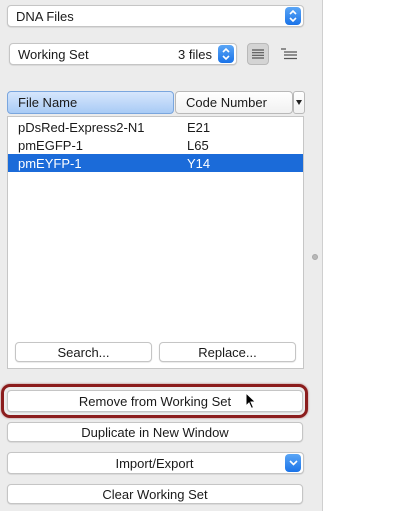 This screenshot has height=511, width=413. I want to click on table-row-selected: pmEYFP-1 Y14, so click(155, 163).